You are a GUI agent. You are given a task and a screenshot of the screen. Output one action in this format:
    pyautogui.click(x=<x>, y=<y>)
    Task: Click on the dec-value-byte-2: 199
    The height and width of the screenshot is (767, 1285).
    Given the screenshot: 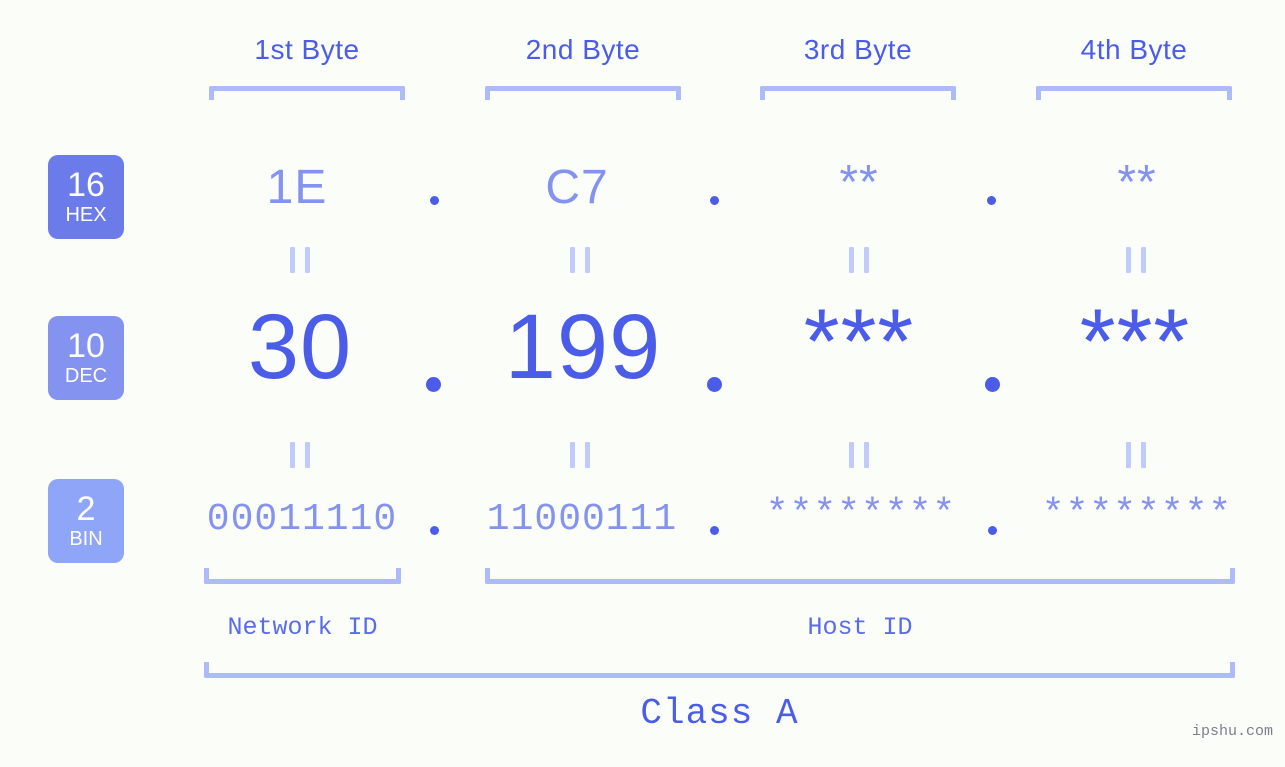 What is the action you would take?
    pyautogui.click(x=583, y=347)
    